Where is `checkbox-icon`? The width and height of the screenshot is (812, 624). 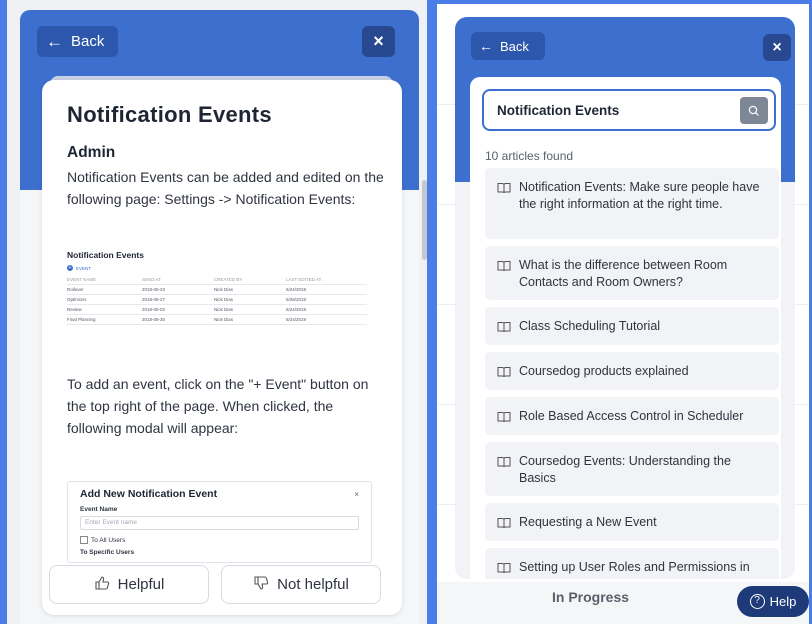
checkbox-icon is located at coordinates (84, 540).